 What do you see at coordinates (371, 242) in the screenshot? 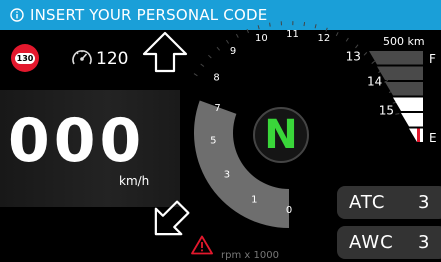
I see `awc-label: AWC` at bounding box center [371, 242].